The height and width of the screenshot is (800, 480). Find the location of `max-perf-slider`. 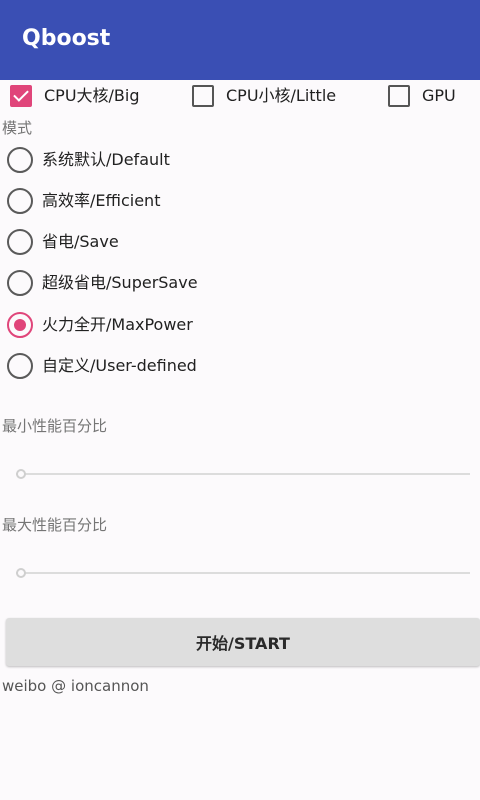

max-perf-slider is located at coordinates (243, 573).